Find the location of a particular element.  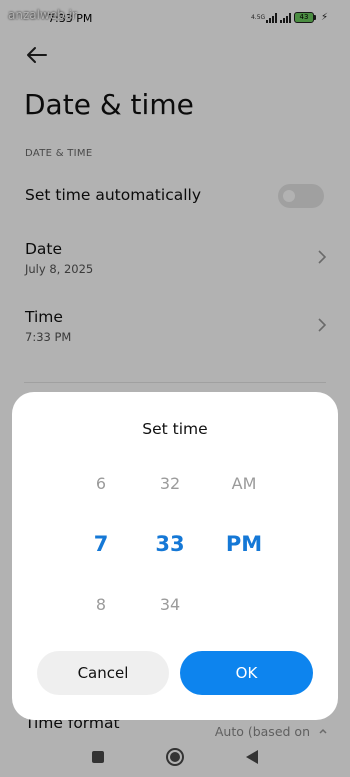

minute-selected: 33 is located at coordinates (170, 544).